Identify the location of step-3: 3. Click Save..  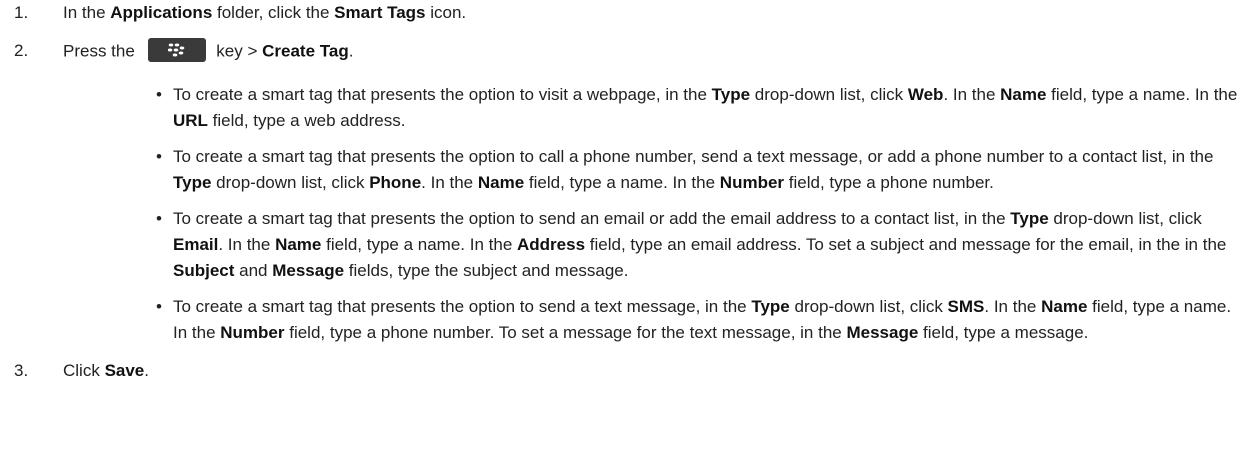
(627, 371).